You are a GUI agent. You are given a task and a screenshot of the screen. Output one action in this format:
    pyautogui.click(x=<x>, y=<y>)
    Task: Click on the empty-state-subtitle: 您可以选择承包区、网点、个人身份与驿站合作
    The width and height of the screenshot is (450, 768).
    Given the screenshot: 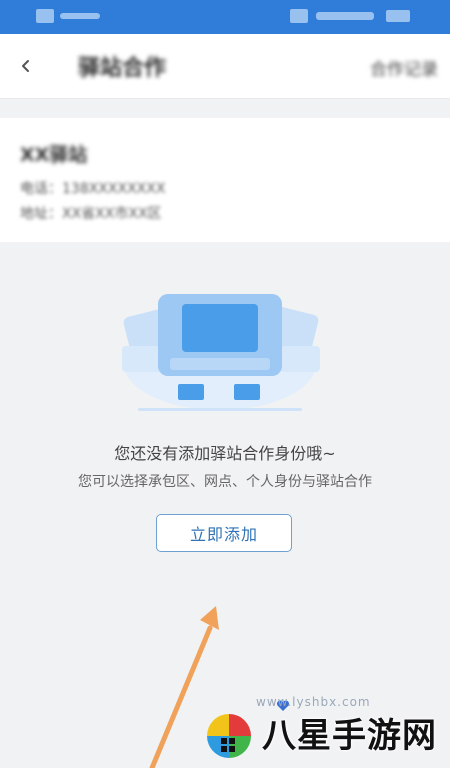 What is the action you would take?
    pyautogui.click(x=225, y=482)
    